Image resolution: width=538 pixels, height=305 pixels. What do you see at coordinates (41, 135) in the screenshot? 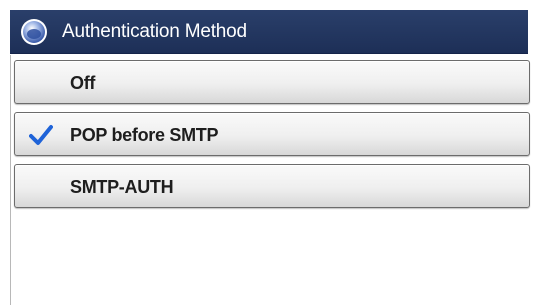
I see `checkmark-icon` at bounding box center [41, 135].